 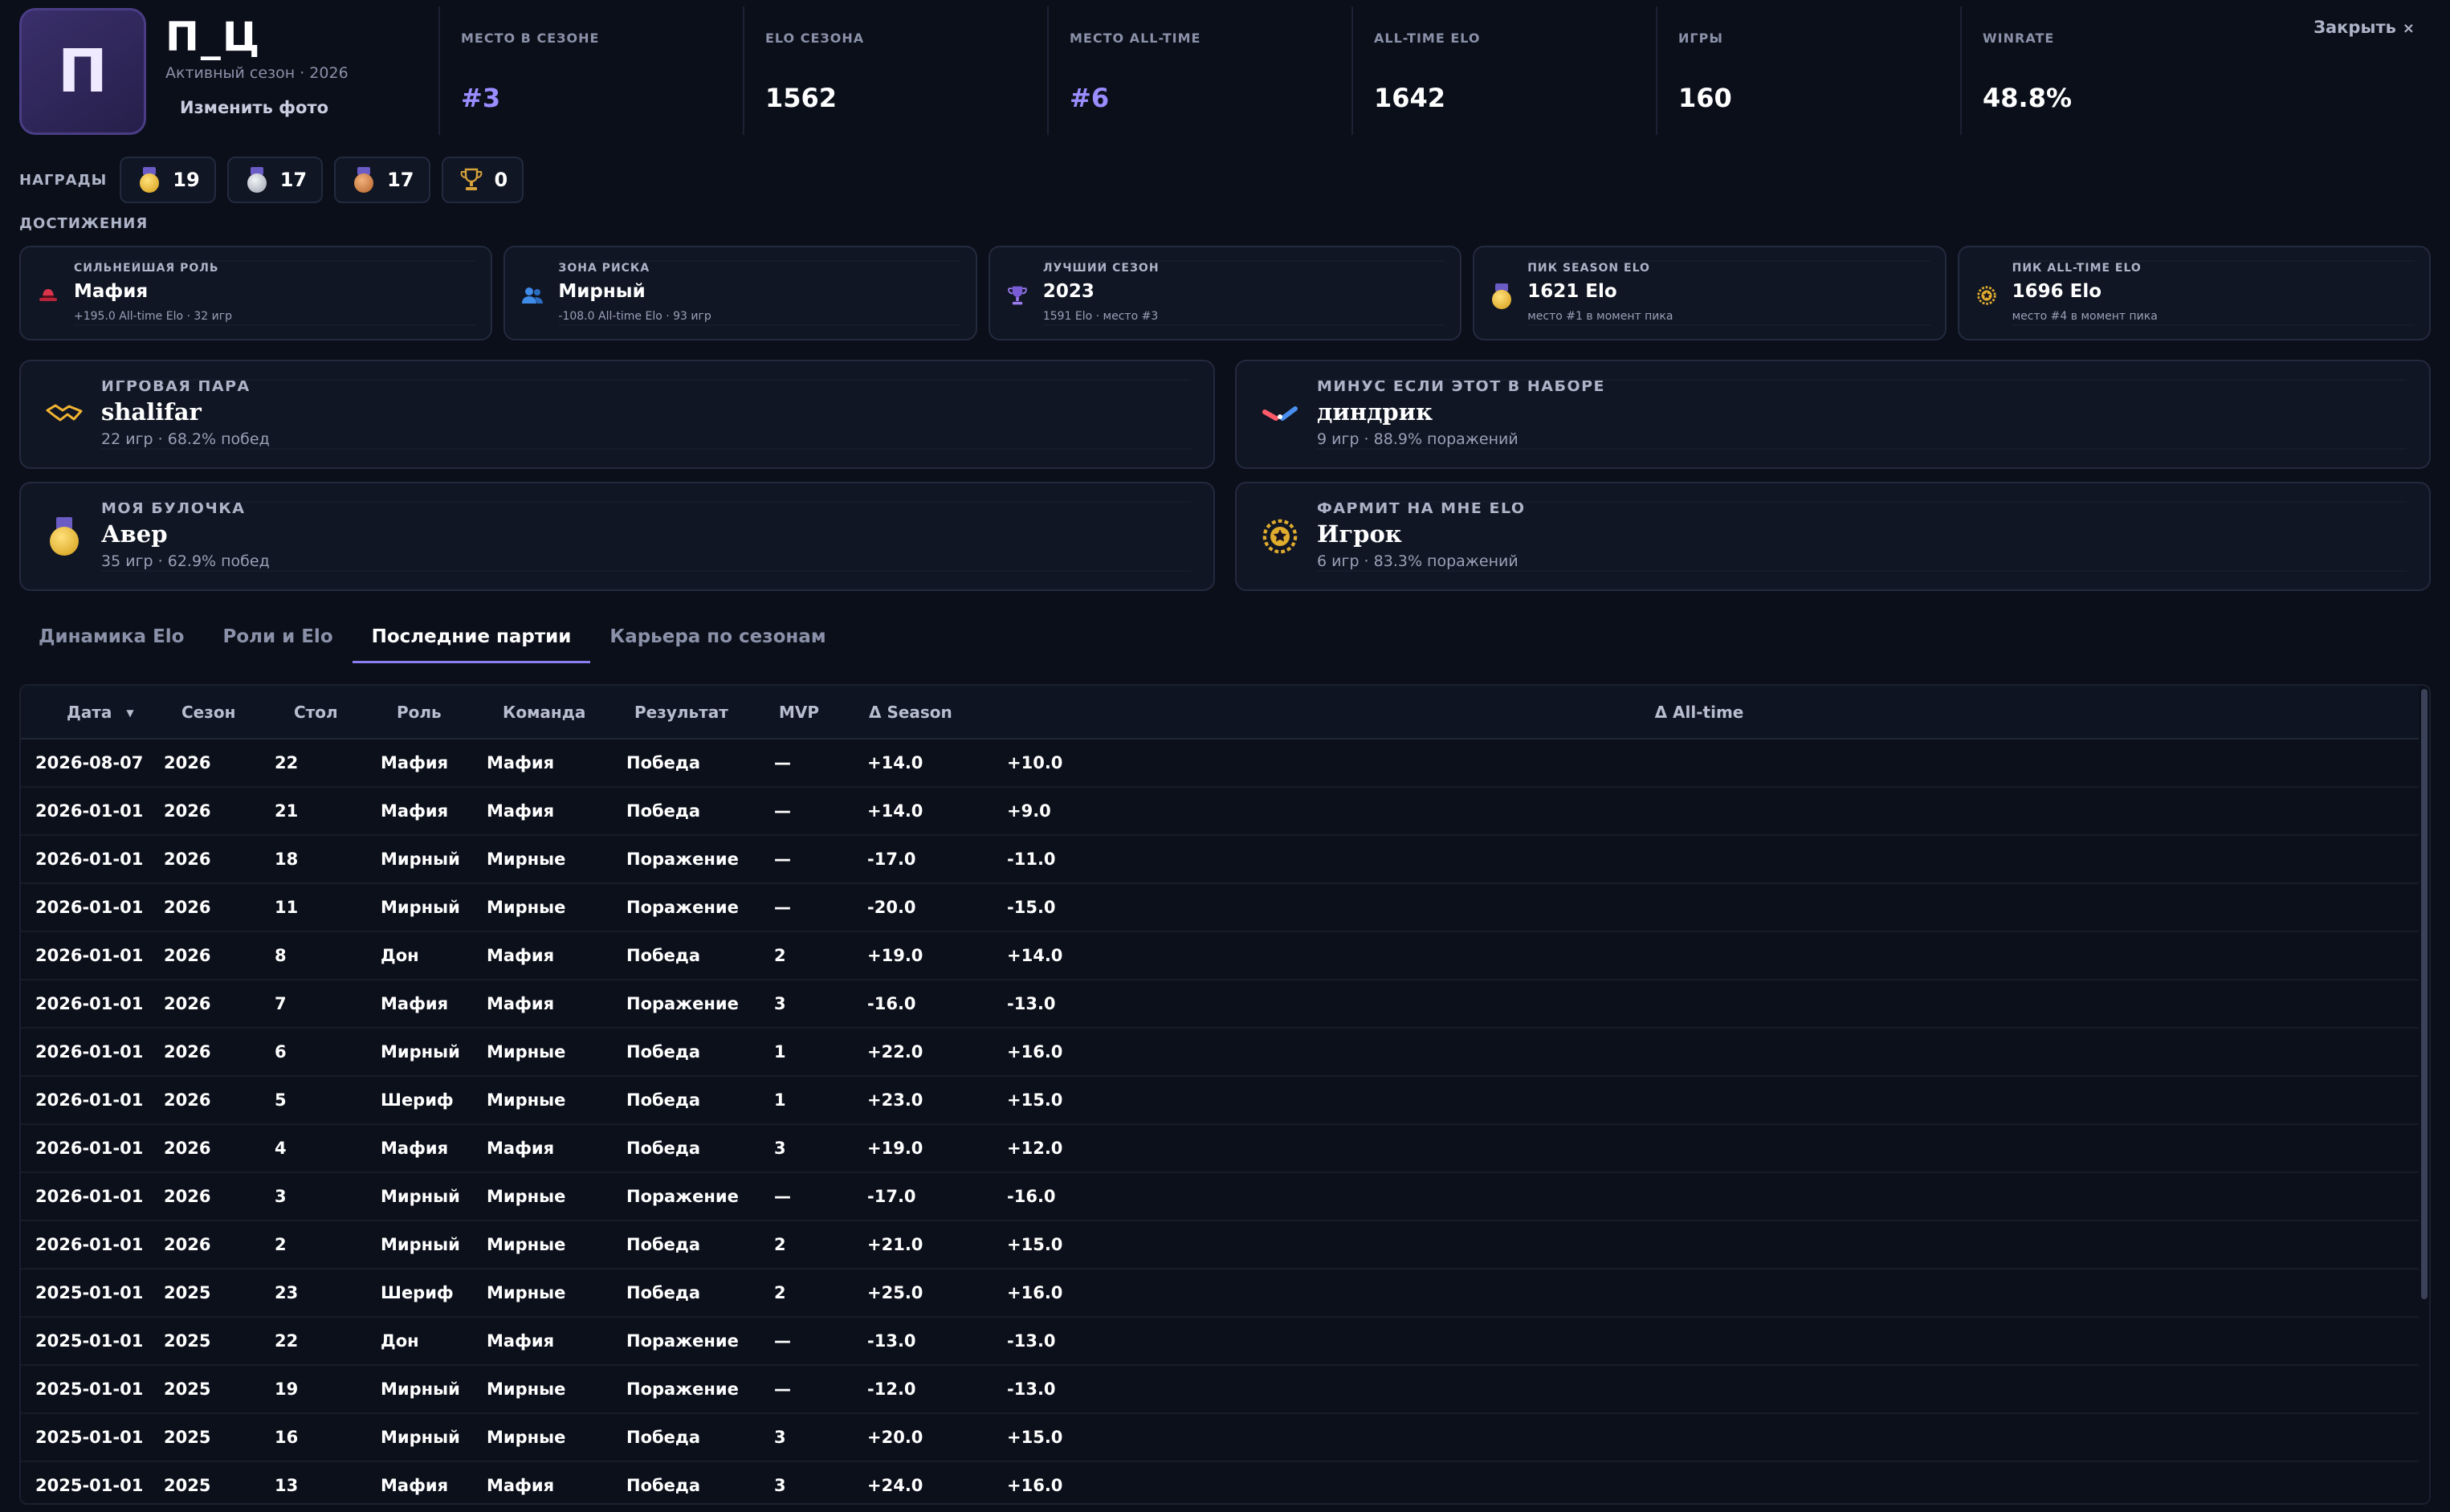 What do you see at coordinates (187, 1341) in the screenshot?
I see `cell-season: 2025` at bounding box center [187, 1341].